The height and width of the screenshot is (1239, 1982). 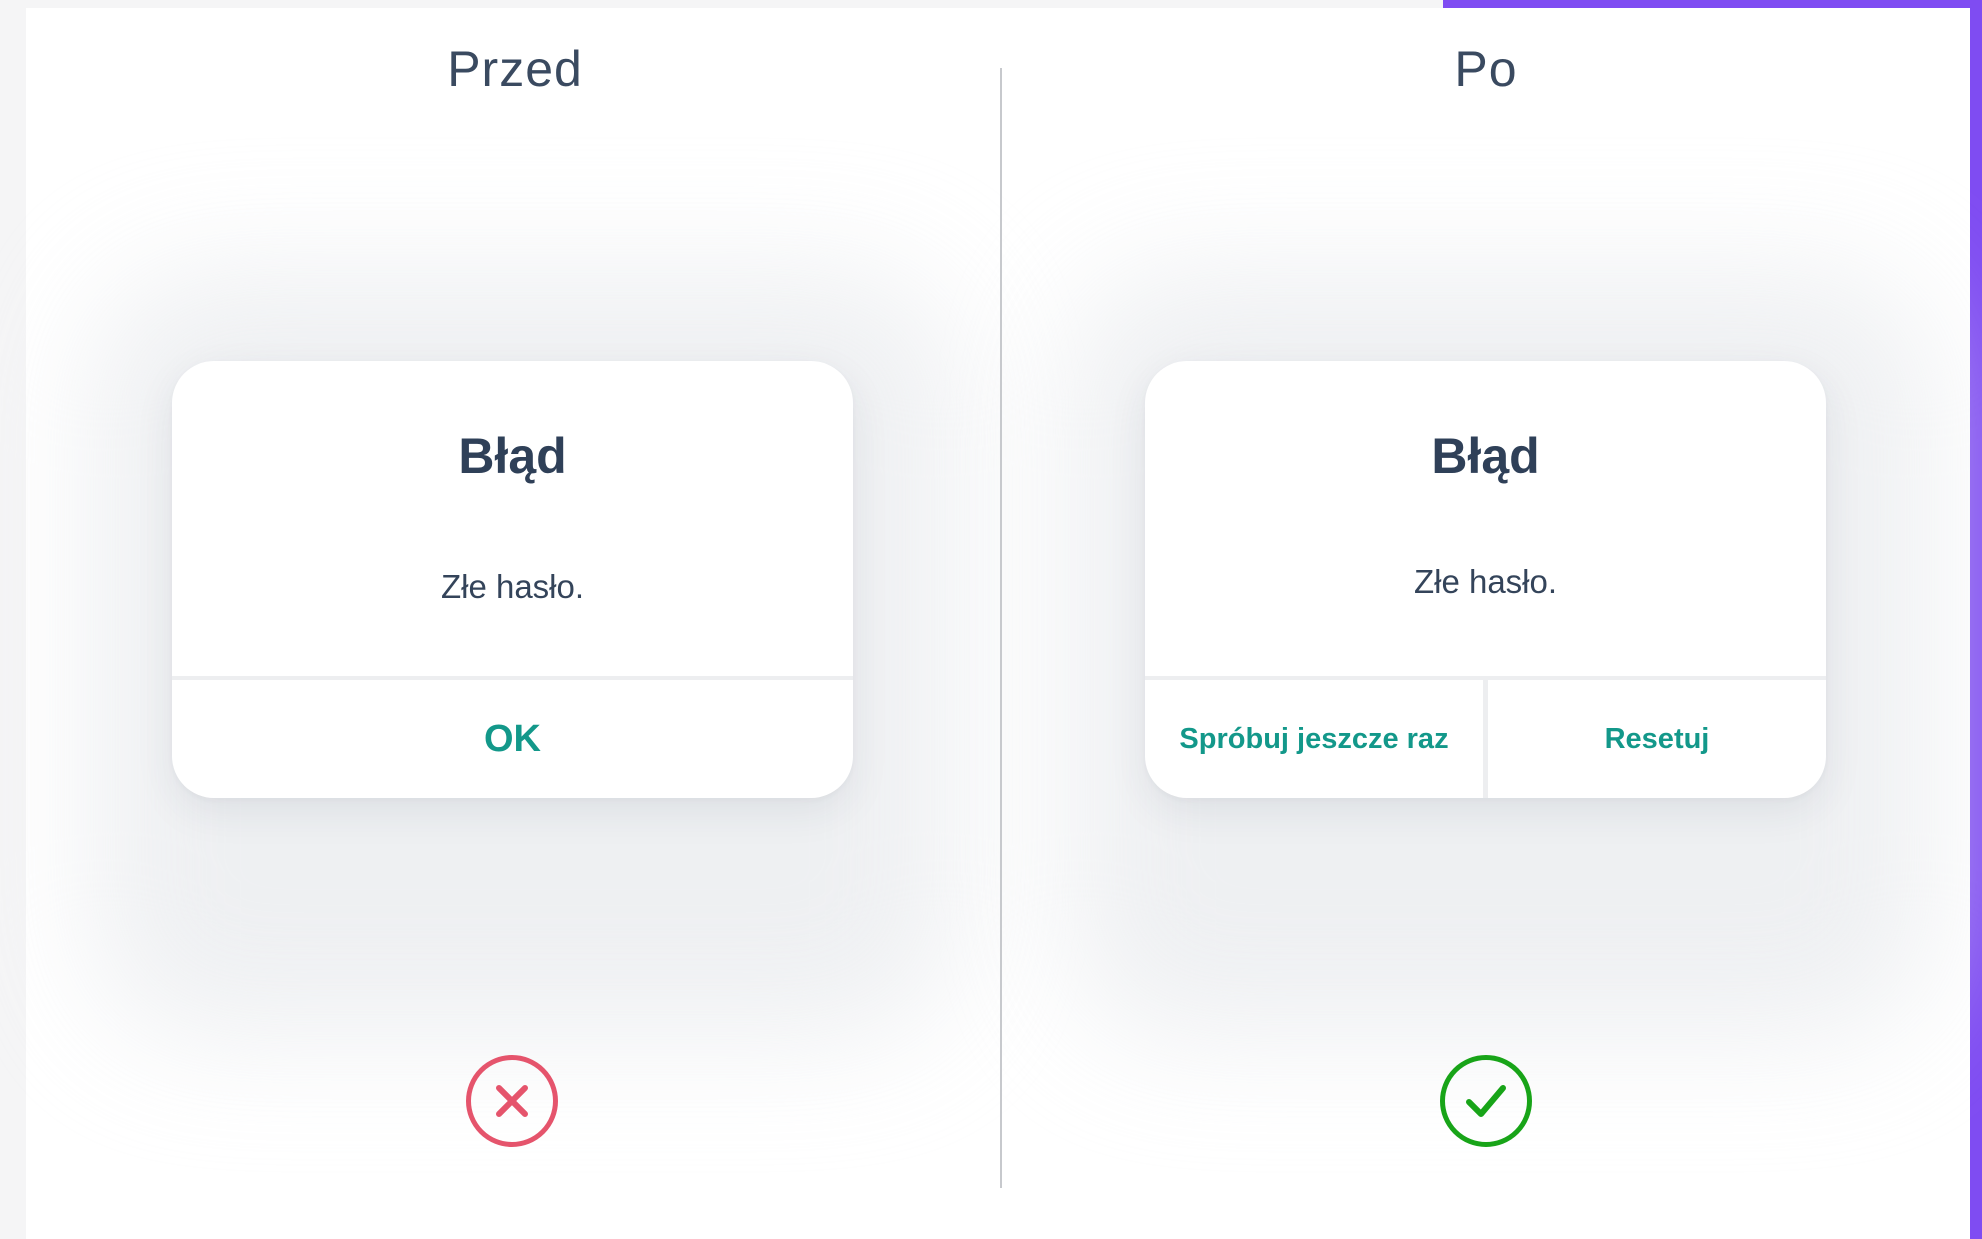 I want to click on accent-bar-top, so click(x=1712, y=4).